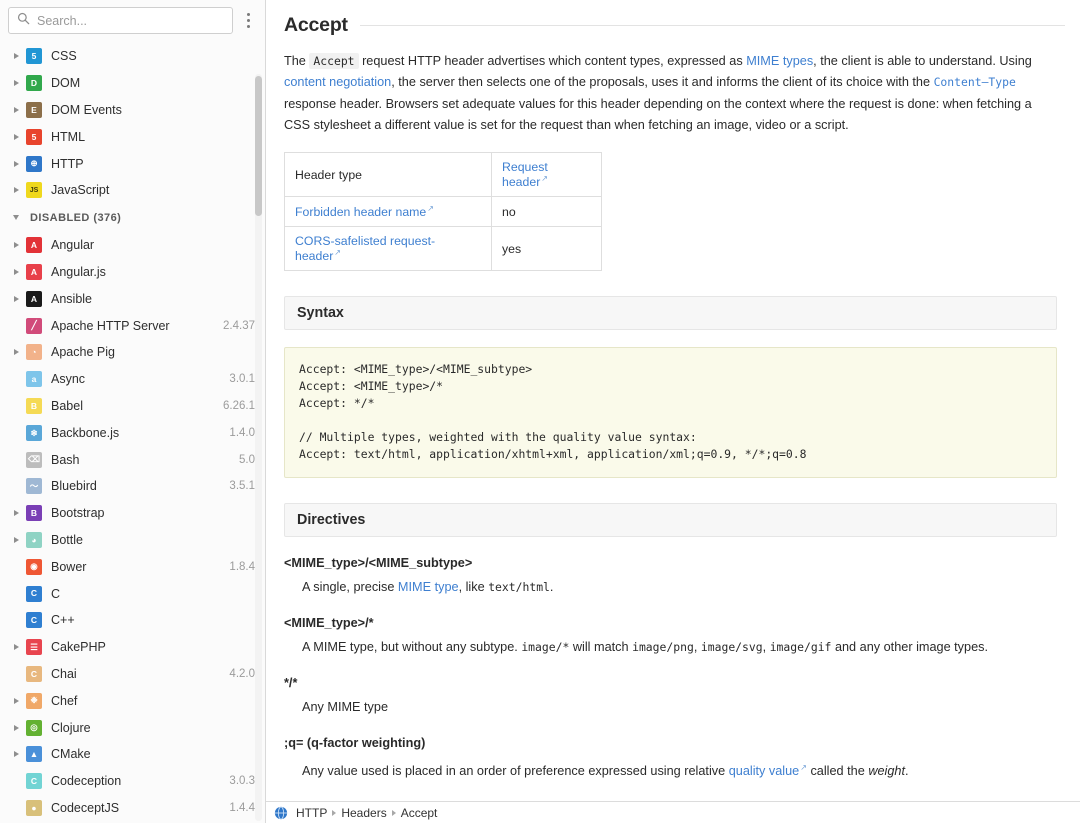 This screenshot has height=823, width=1080. I want to click on sidebar-item-apache-pig: ◔ Apache Pig, so click(132, 352).